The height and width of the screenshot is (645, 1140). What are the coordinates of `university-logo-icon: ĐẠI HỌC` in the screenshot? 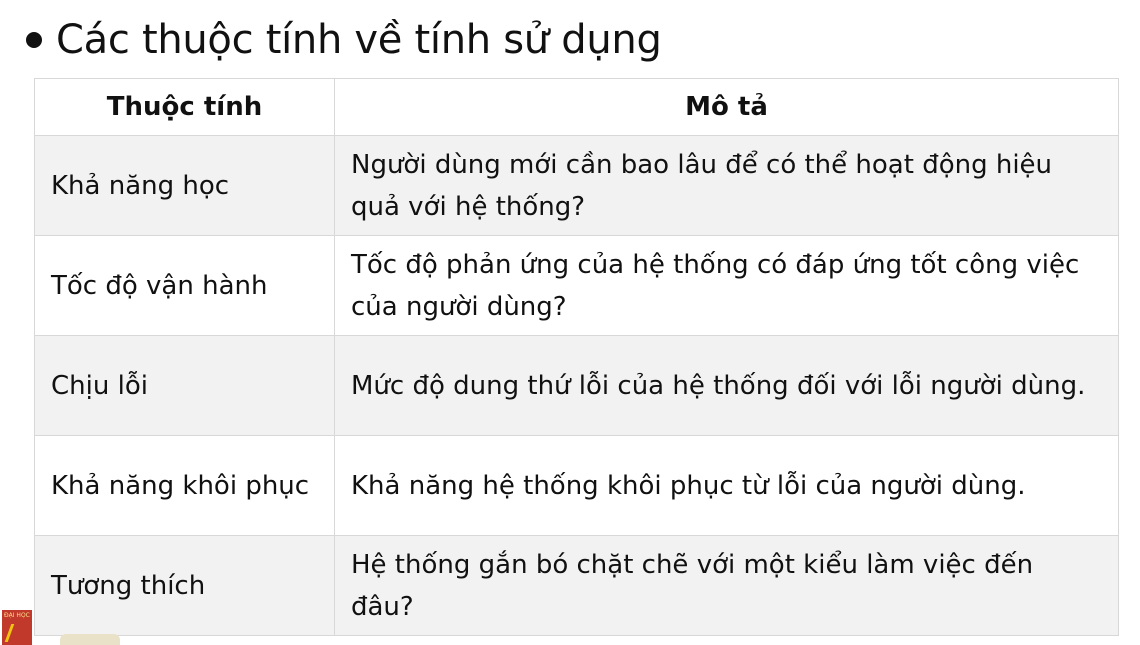 It's located at (17, 627).